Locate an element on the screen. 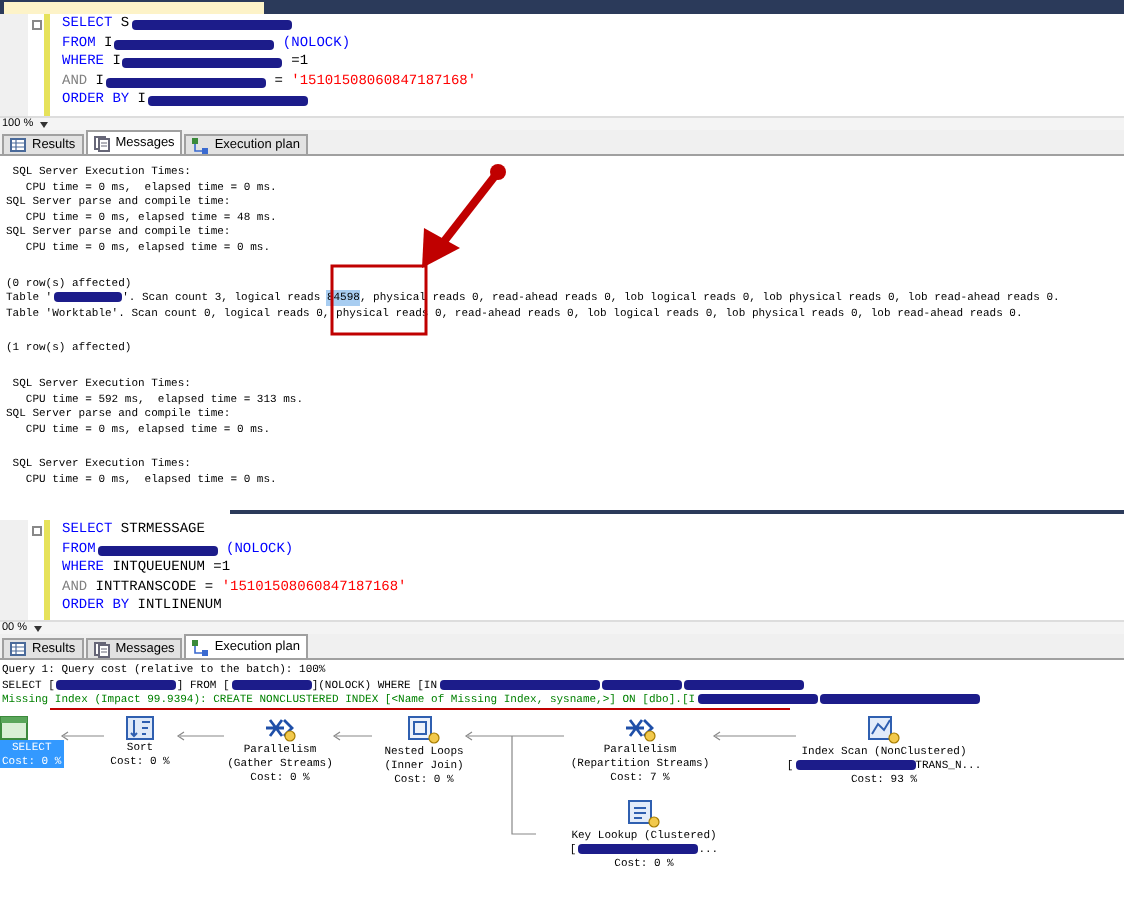  highlight-frame is located at coordinates (379, 300).